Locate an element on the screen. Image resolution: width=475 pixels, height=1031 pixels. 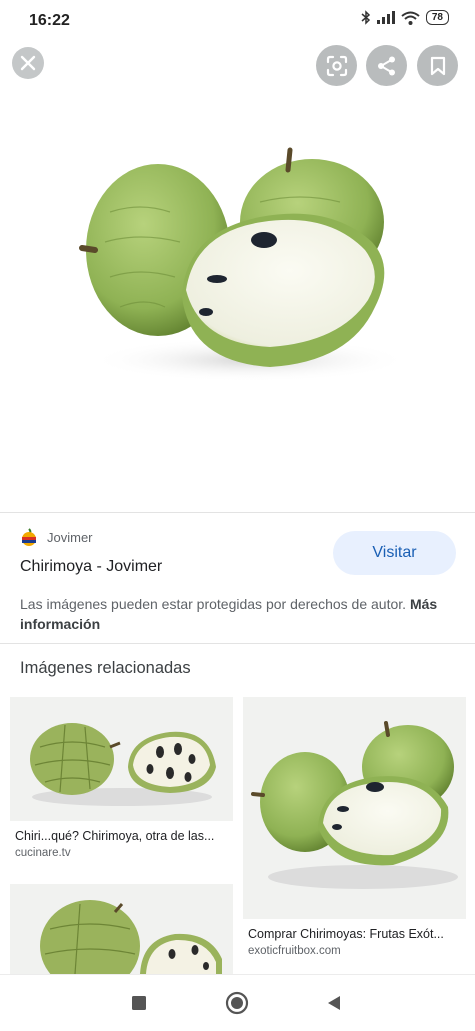
system-nav-bar is located at coordinates (237, 1002).